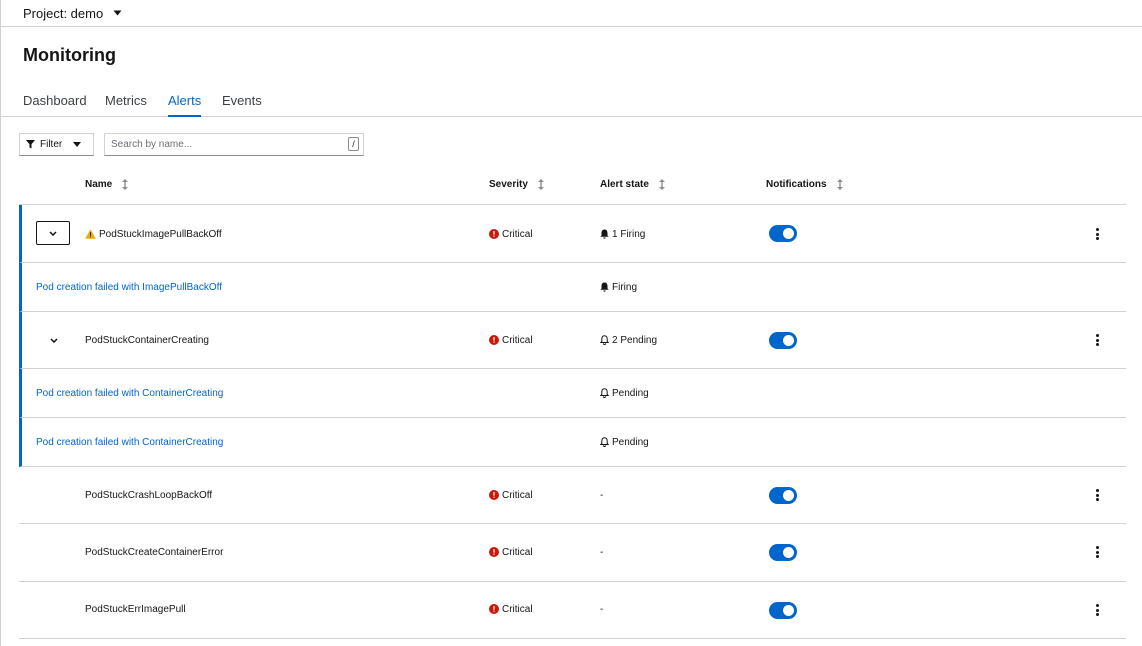 The width and height of the screenshot is (1142, 646). I want to click on table-row: PodStuckCreateContainerError Critical -, so click(572, 553).